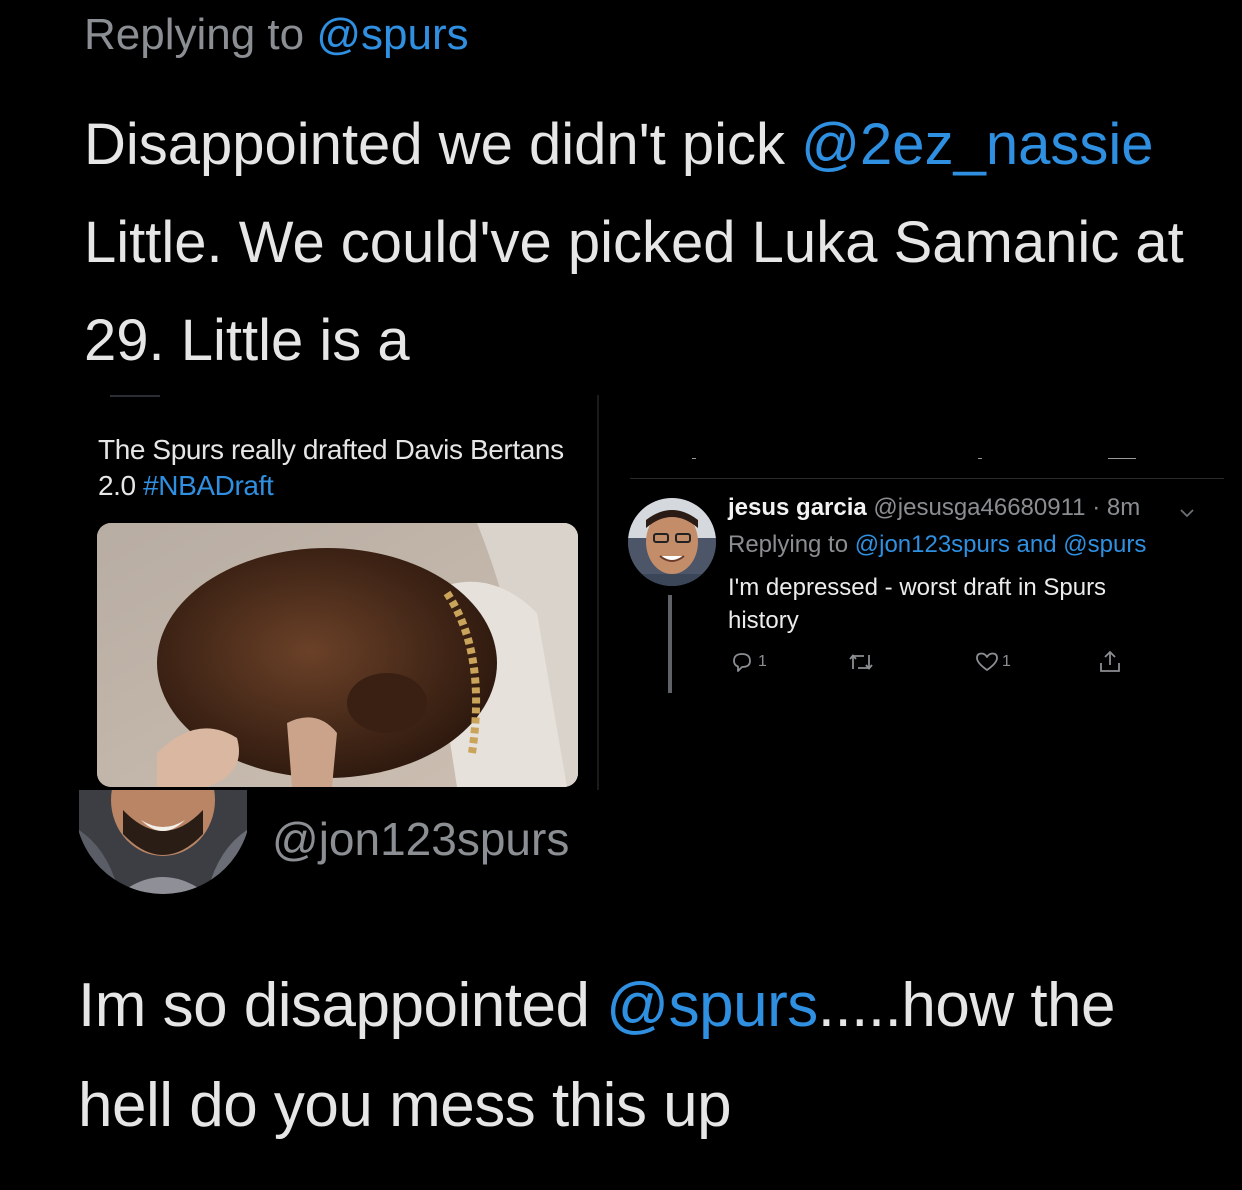 The width and height of the screenshot is (1242, 1190). I want to click on like-icon, so click(987, 661).